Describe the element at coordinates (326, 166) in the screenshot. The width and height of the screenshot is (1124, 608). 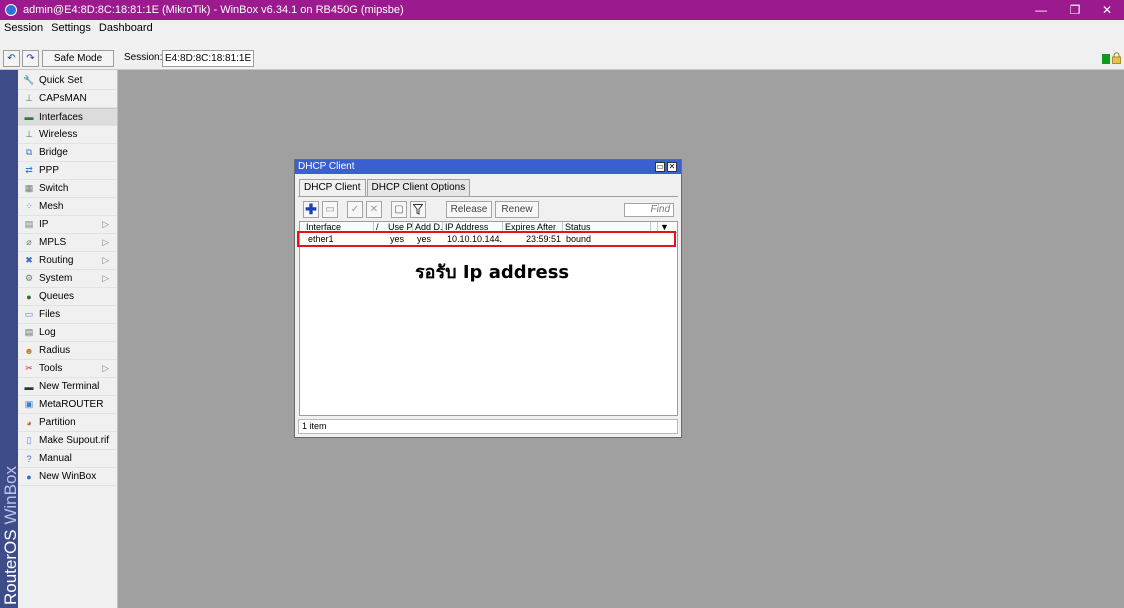
I see `dhcp-window-title: DHCP Client` at that location.